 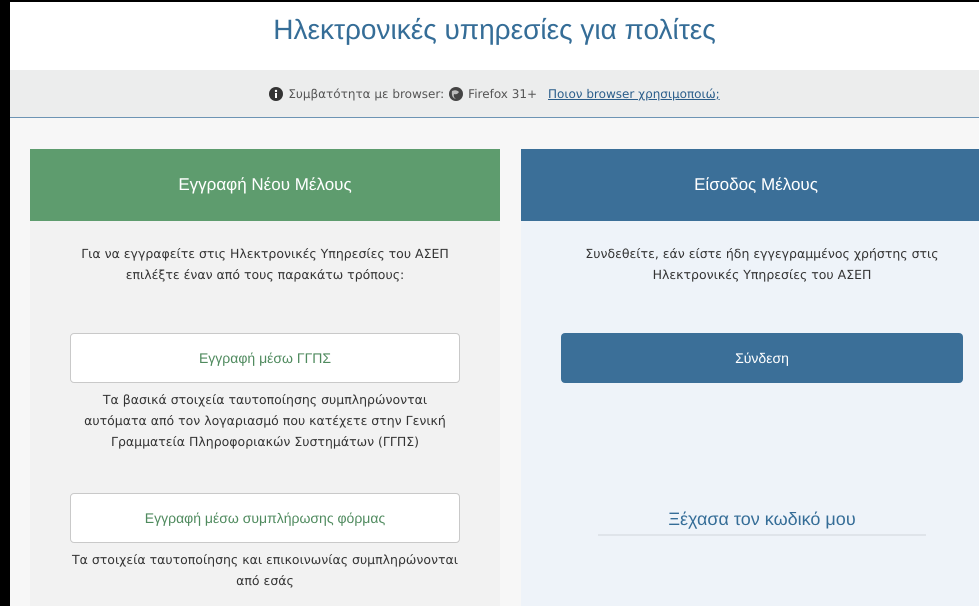 I want to click on info-icon, so click(x=276, y=93).